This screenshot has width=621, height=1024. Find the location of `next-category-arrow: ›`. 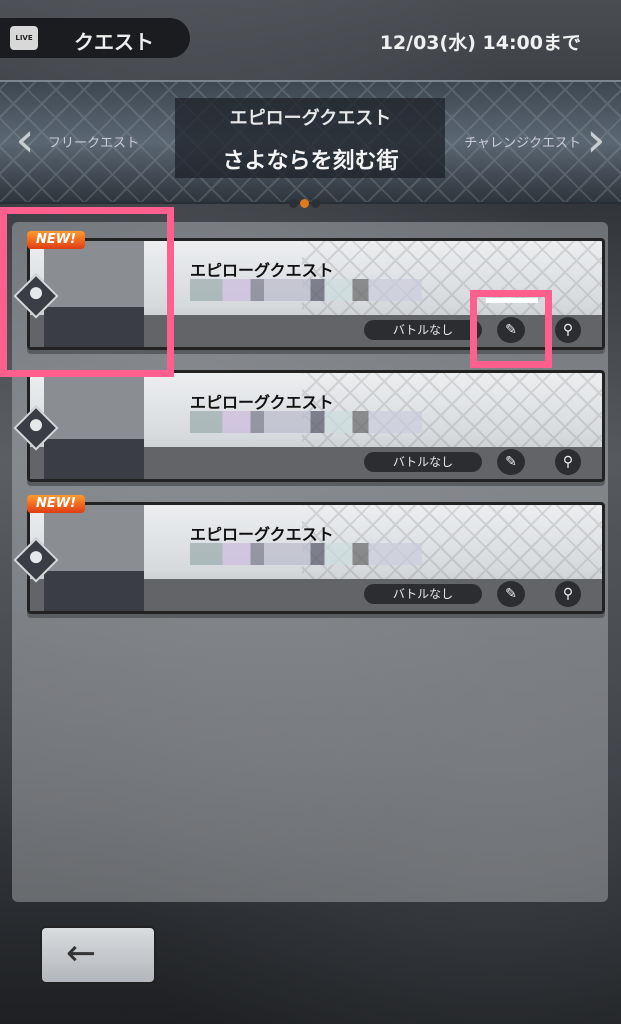

next-category-arrow: › is located at coordinates (596, 140).